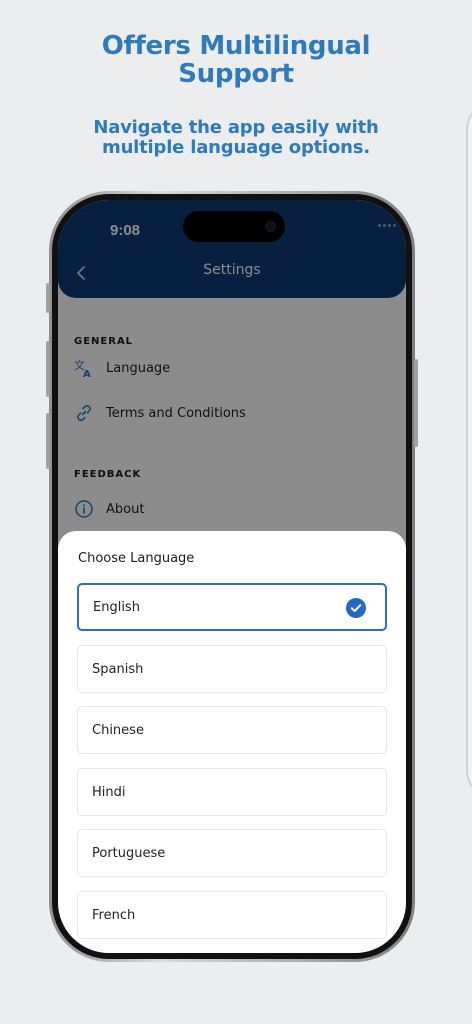 Image resolution: width=472 pixels, height=1024 pixels. Describe the element at coordinates (116, 607) in the screenshot. I see `language-option-label: English` at that location.